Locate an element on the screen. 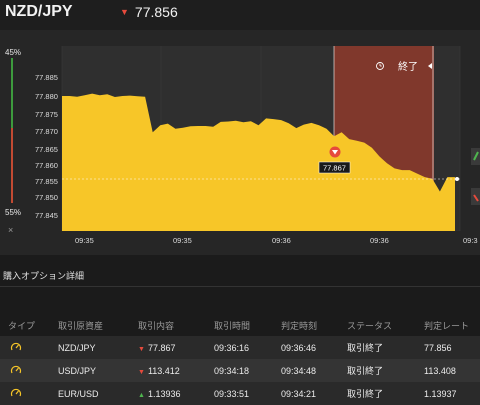 The height and width of the screenshot is (405, 480). y-tick: 77.865 is located at coordinates (46, 149).